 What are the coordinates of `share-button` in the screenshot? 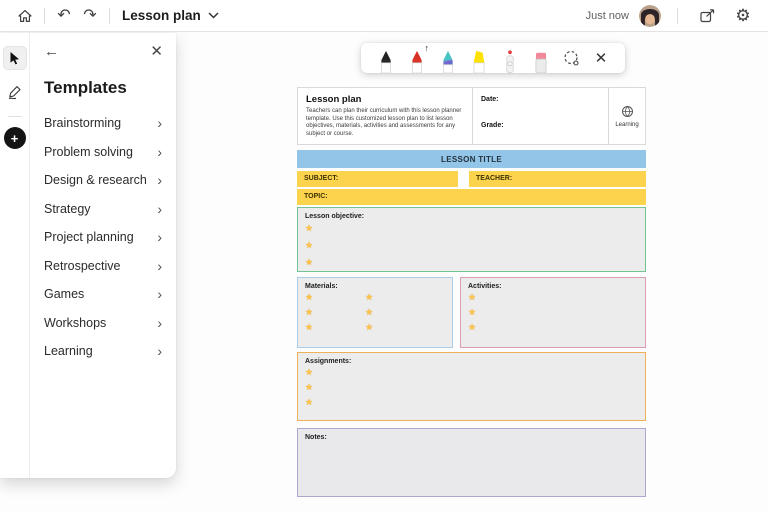 It's located at (707, 16).